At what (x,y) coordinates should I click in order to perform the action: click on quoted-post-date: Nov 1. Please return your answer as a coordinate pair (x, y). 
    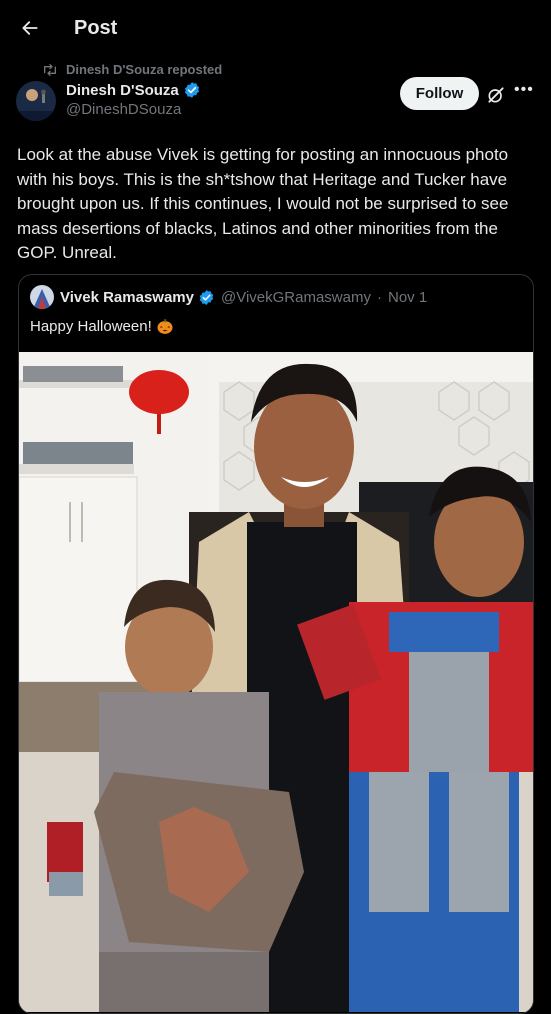
    Looking at the image, I should click on (407, 297).